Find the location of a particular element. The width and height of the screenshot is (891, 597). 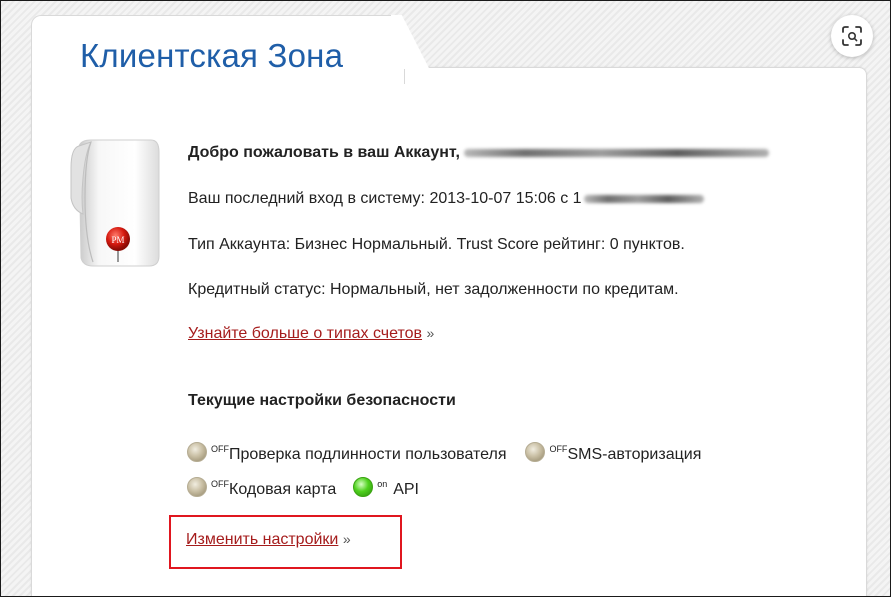

title-tab-slant is located at coordinates (416, 42).